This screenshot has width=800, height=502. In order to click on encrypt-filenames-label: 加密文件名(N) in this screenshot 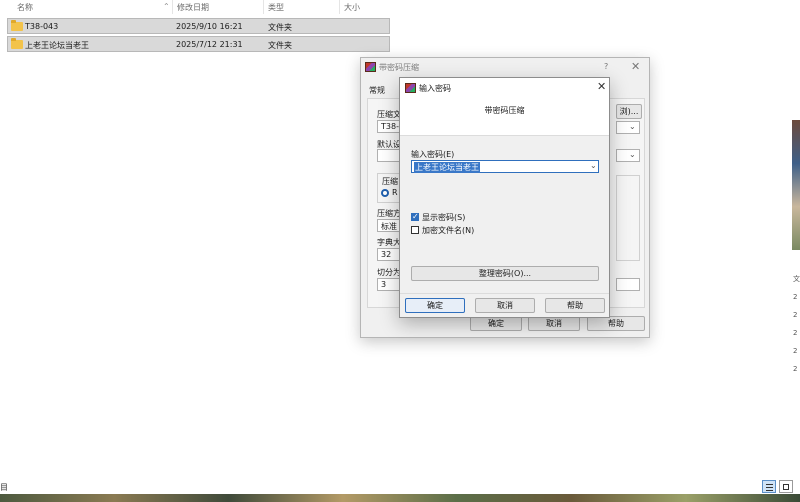, I will do `click(448, 230)`.